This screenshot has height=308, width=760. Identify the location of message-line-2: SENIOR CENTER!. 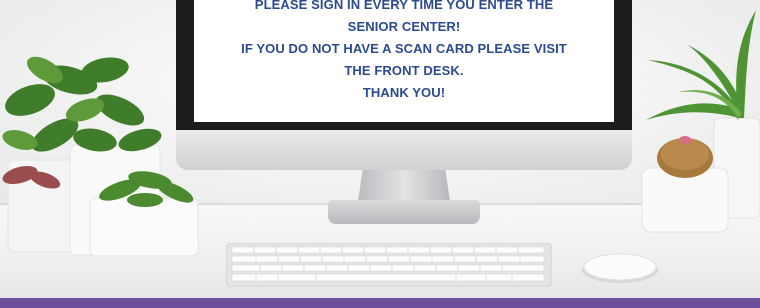
(404, 26).